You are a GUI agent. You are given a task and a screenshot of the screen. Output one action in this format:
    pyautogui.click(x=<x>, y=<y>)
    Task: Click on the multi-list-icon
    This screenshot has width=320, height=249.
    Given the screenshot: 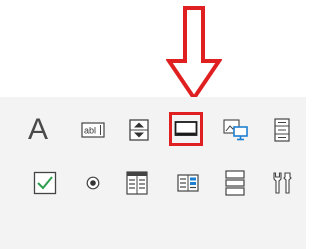 What is the action you would take?
    pyautogui.click(x=188, y=183)
    